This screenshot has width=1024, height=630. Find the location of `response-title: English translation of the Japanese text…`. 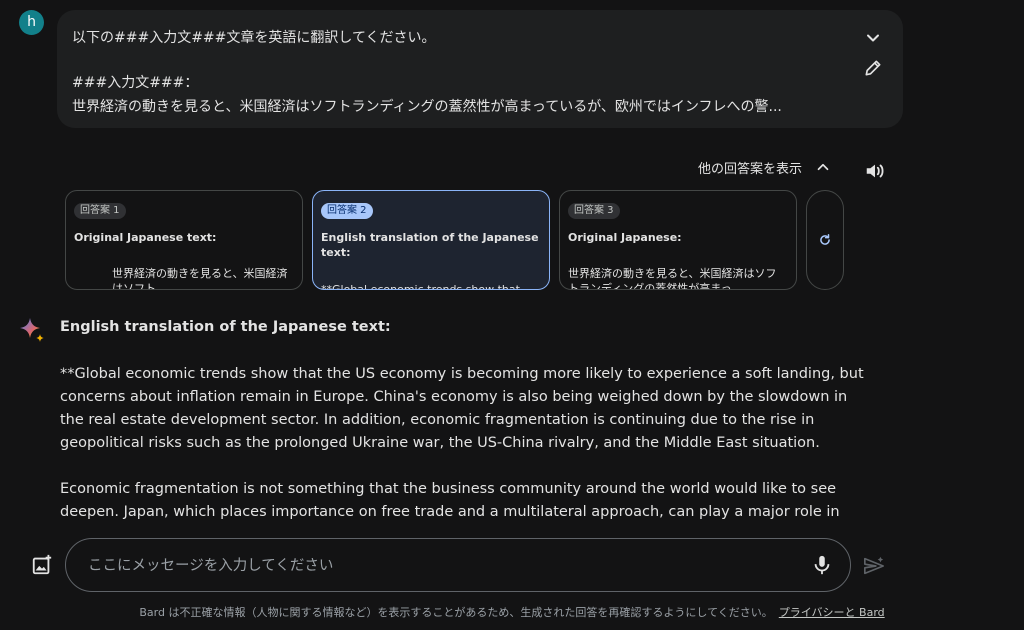

response-title: English translation of the Japanese text… is located at coordinates (225, 327).